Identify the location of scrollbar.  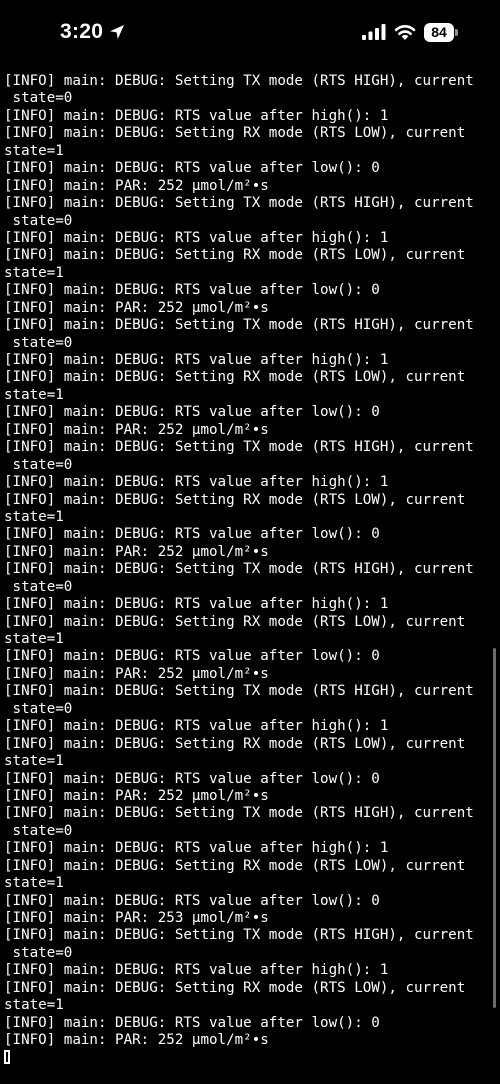
(494, 828).